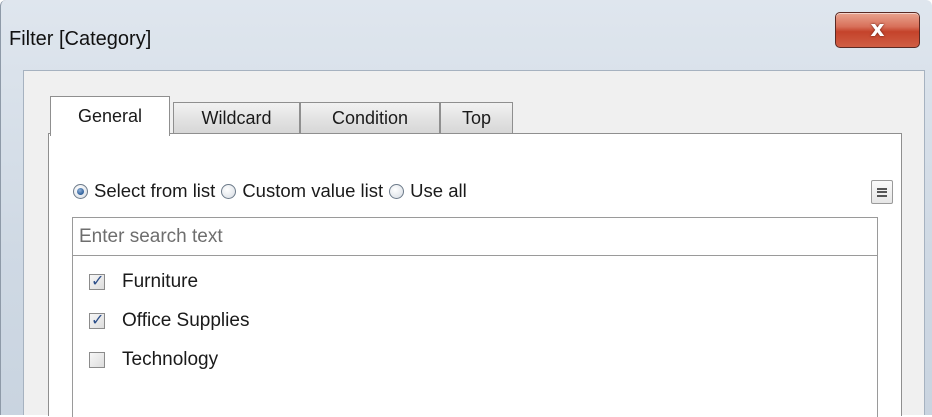 The height and width of the screenshot is (417, 932). I want to click on list-item-technology: Technology, so click(169, 359).